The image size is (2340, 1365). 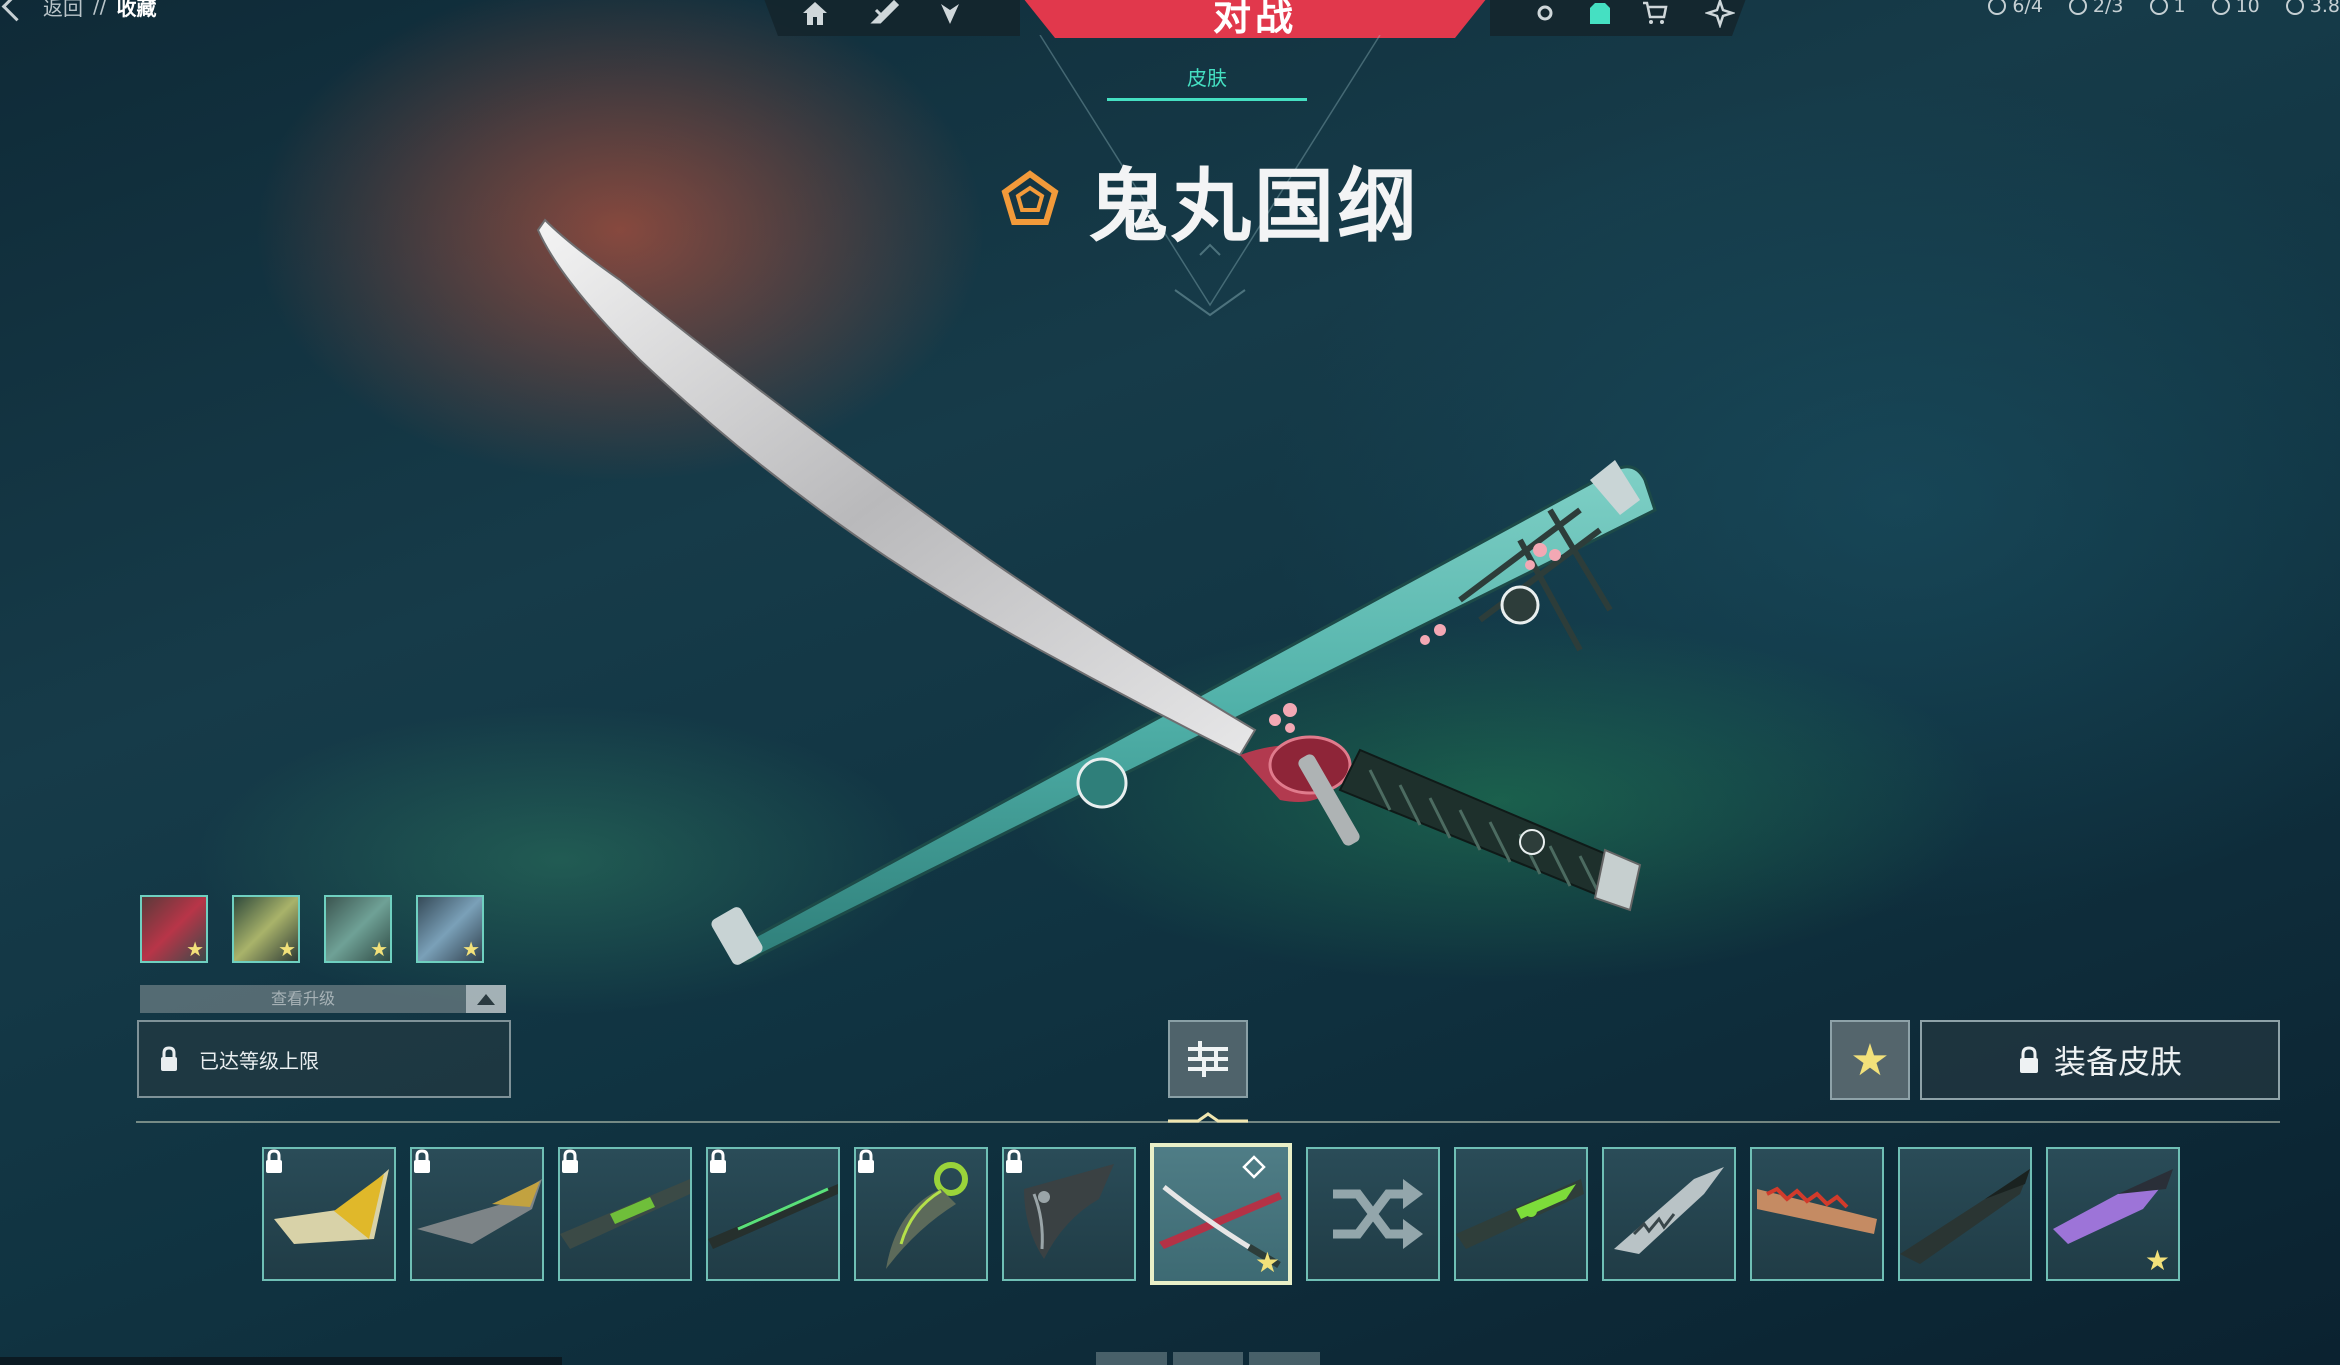 What do you see at coordinates (136, 10) in the screenshot?
I see `breadcrumb-current: 收藏` at bounding box center [136, 10].